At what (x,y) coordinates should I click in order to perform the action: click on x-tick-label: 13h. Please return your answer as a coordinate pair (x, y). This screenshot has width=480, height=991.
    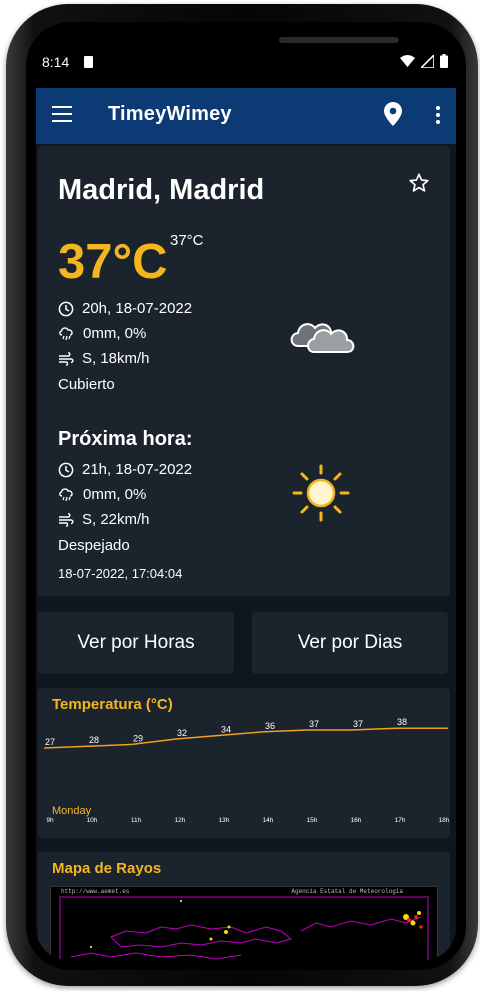
    Looking at the image, I should click on (224, 820).